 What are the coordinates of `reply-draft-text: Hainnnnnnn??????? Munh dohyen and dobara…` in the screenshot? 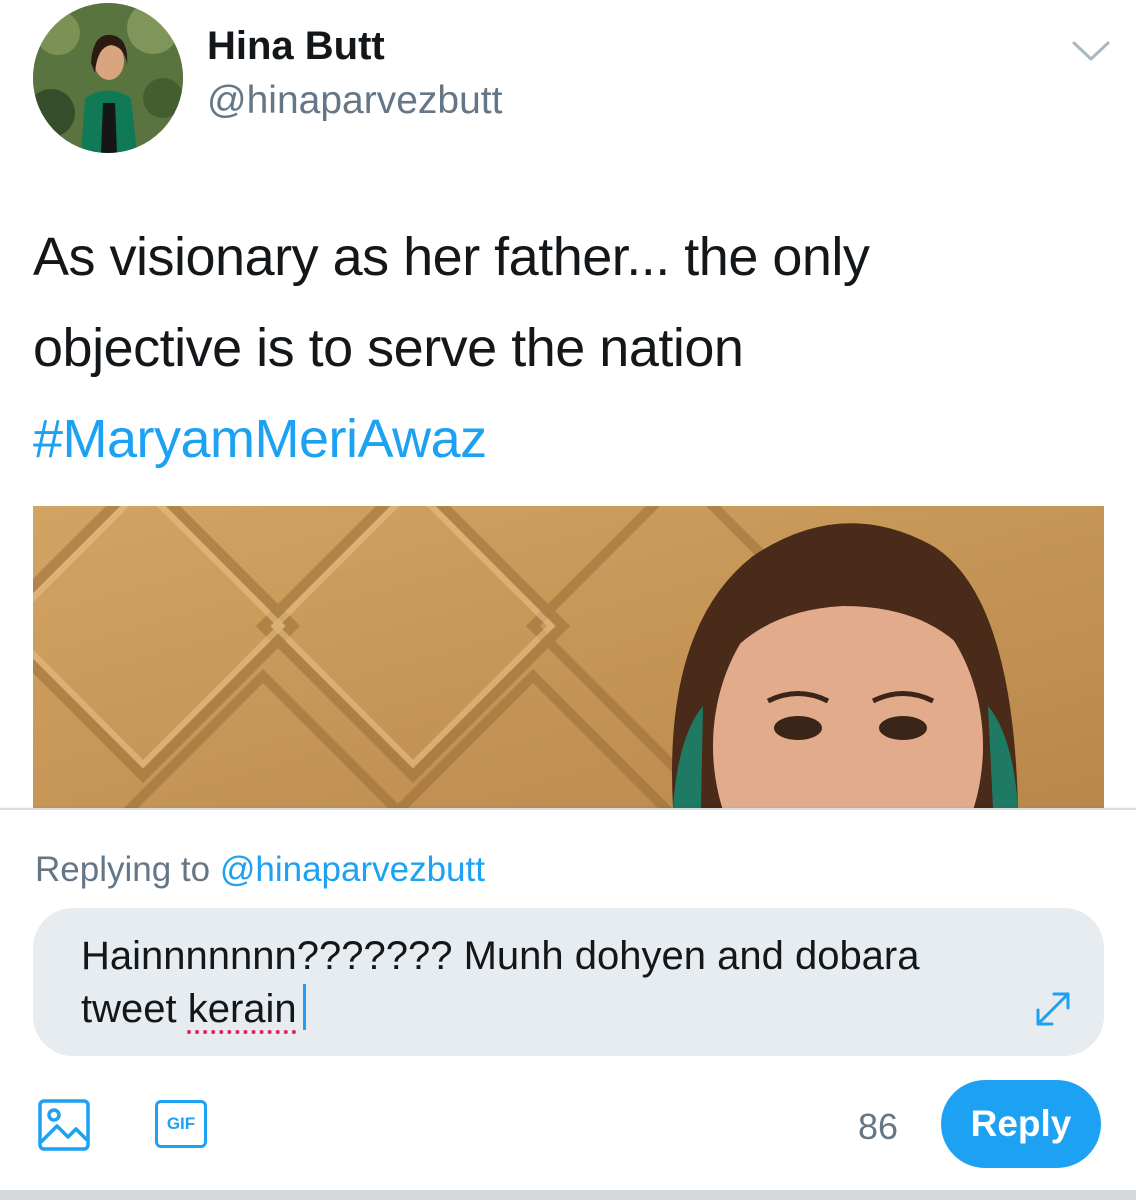 It's located at (551, 983).